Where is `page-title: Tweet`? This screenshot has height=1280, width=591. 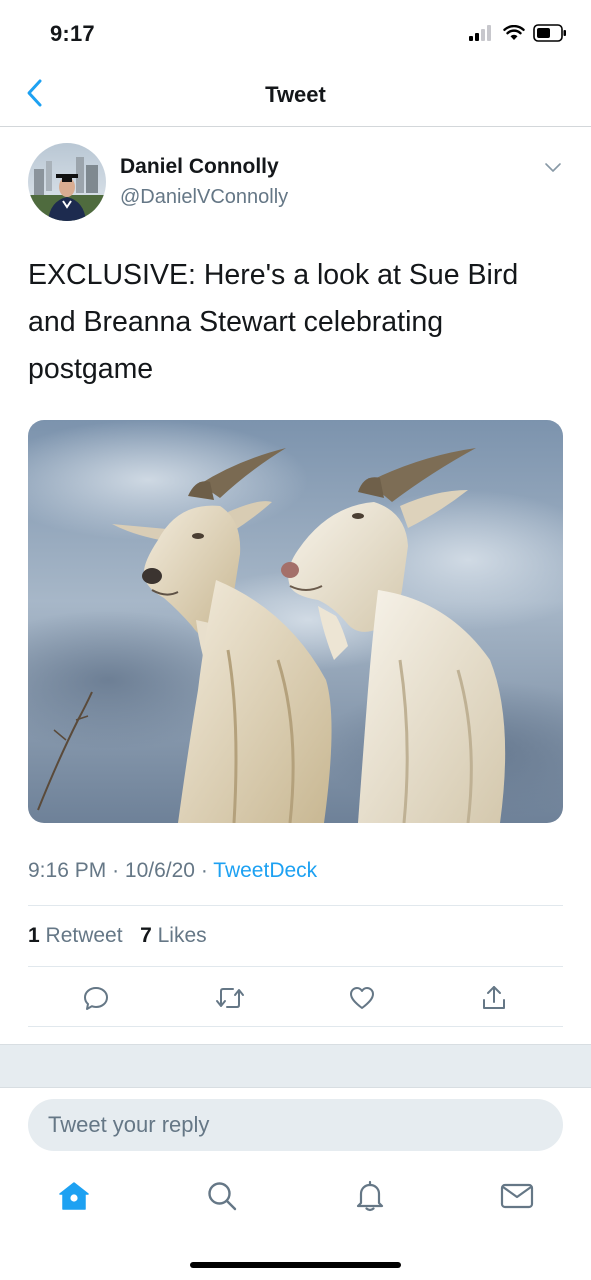
page-title: Tweet is located at coordinates (295, 94).